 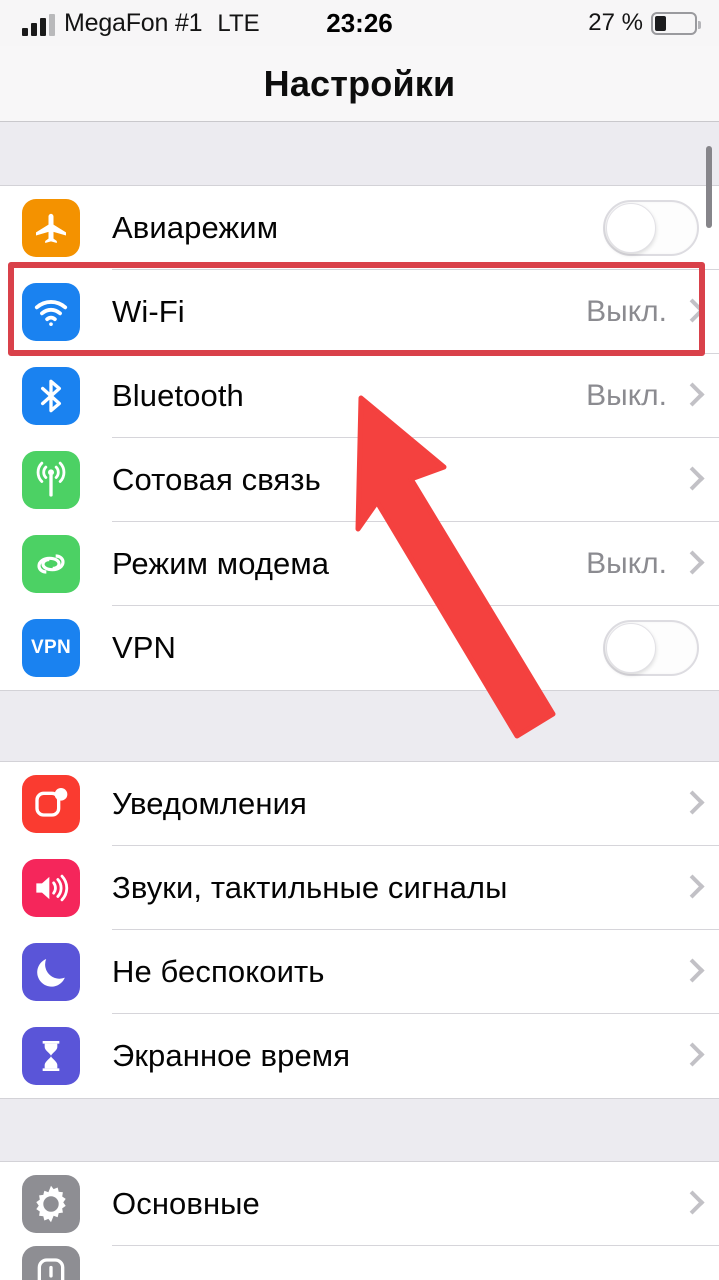 I want to click on status-bar-left: MegaFon #1 LTE, so click(x=141, y=22).